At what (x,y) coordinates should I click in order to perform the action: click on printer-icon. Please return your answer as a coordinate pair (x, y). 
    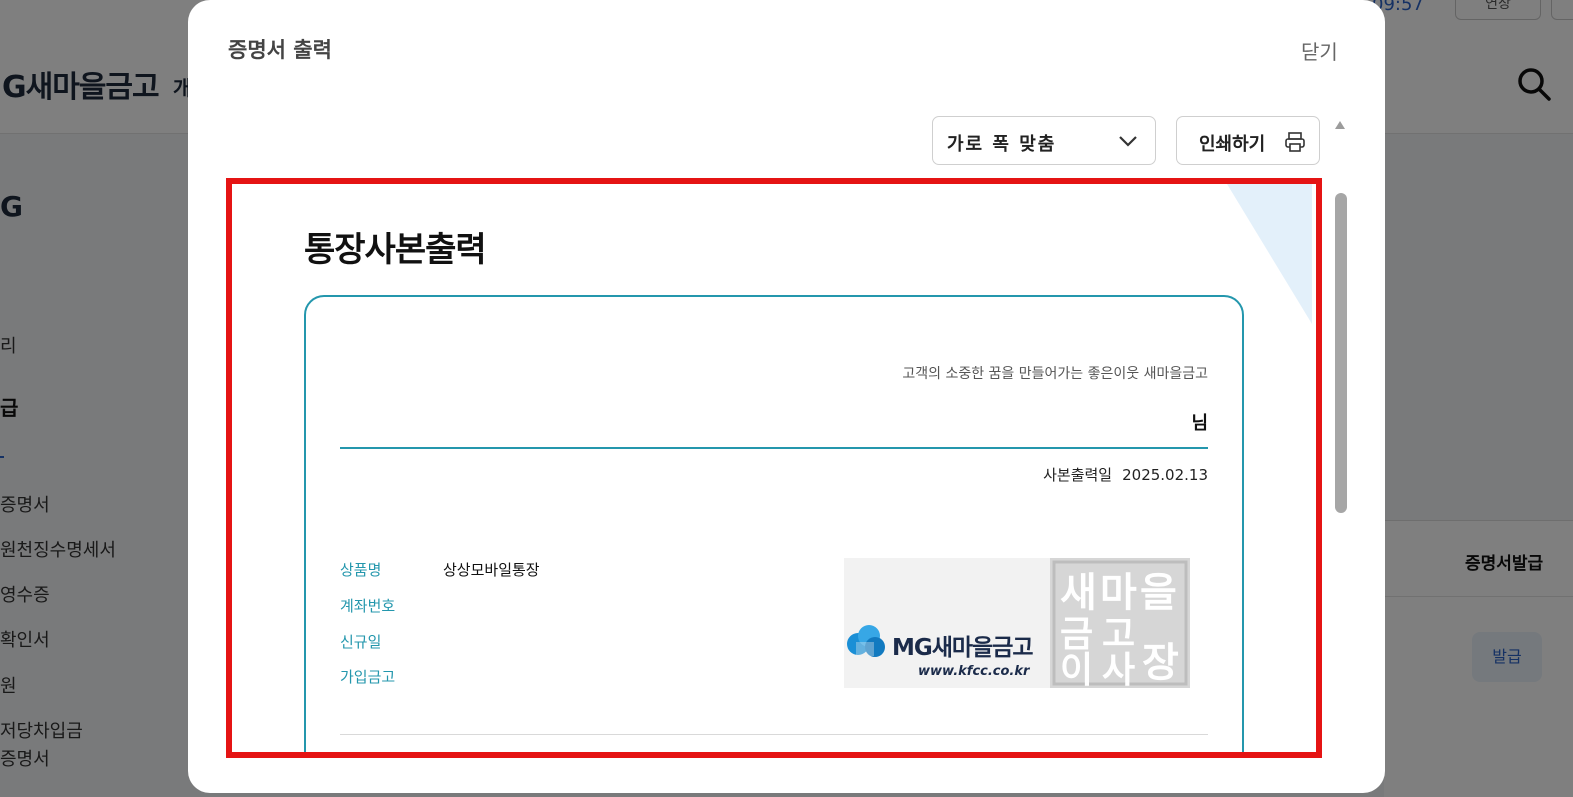
    Looking at the image, I should click on (1295, 142).